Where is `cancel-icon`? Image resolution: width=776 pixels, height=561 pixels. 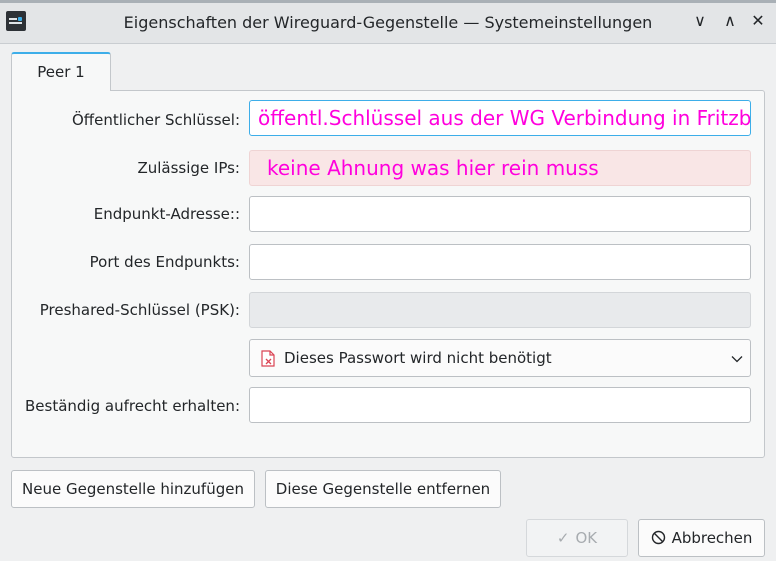 cancel-icon is located at coordinates (658, 537).